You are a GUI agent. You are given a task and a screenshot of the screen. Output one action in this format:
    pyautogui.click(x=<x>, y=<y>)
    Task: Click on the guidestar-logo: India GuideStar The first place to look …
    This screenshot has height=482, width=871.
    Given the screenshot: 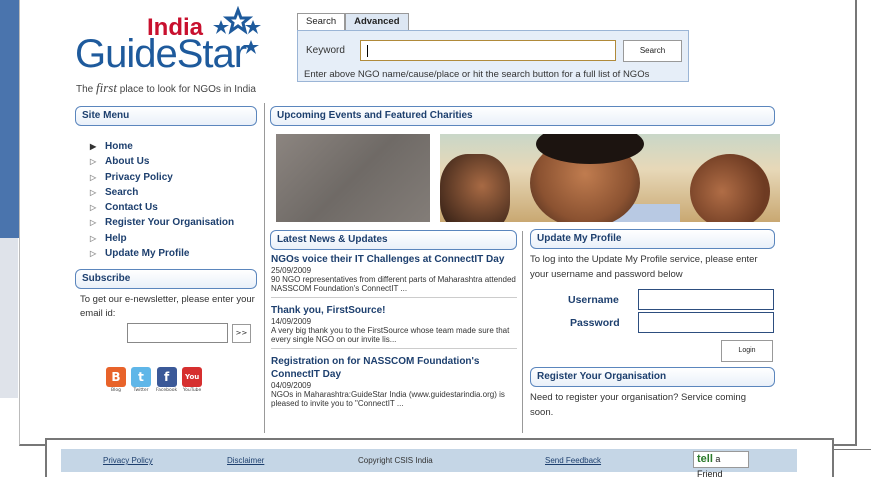 What is the action you would take?
    pyautogui.click(x=175, y=50)
    